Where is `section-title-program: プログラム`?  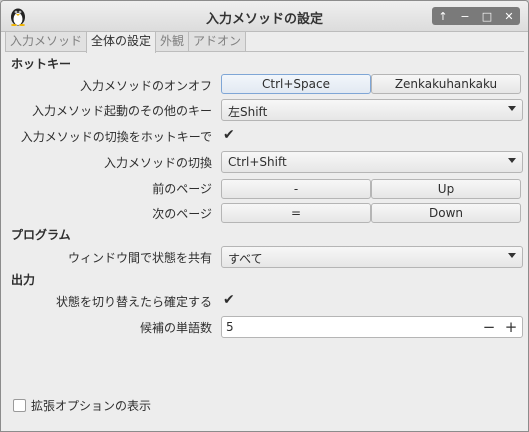
section-title-program: プログラム is located at coordinates (41, 235).